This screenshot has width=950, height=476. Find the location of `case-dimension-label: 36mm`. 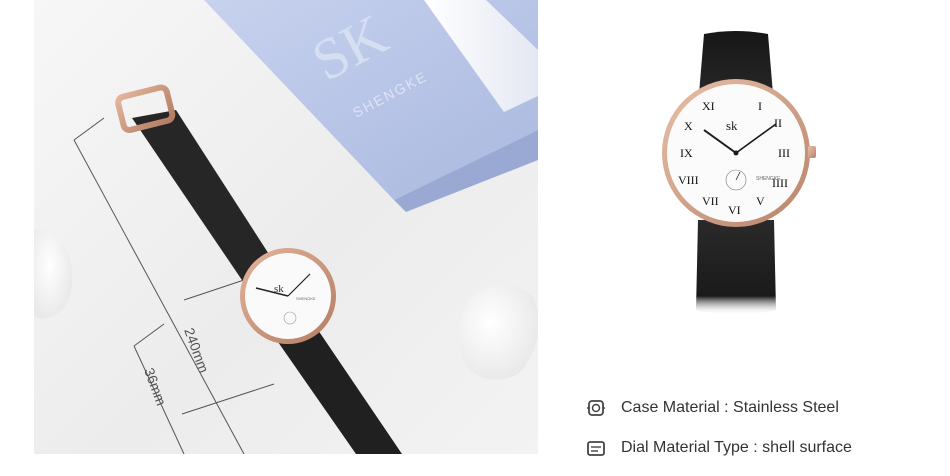

case-dimension-label: 36mm is located at coordinates (155, 387).